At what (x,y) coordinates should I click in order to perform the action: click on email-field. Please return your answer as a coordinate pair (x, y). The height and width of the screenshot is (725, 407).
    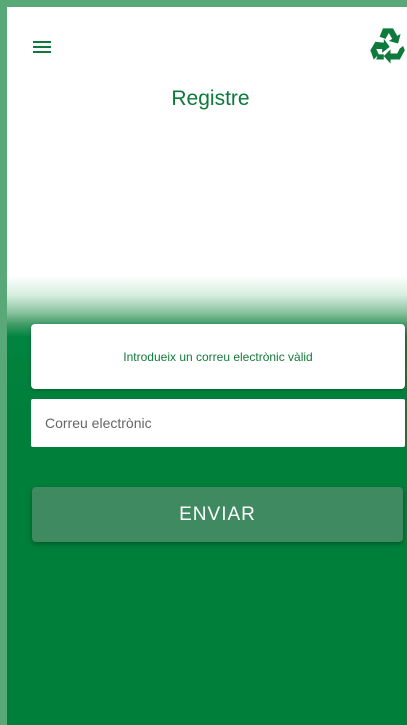
    Looking at the image, I should click on (218, 423).